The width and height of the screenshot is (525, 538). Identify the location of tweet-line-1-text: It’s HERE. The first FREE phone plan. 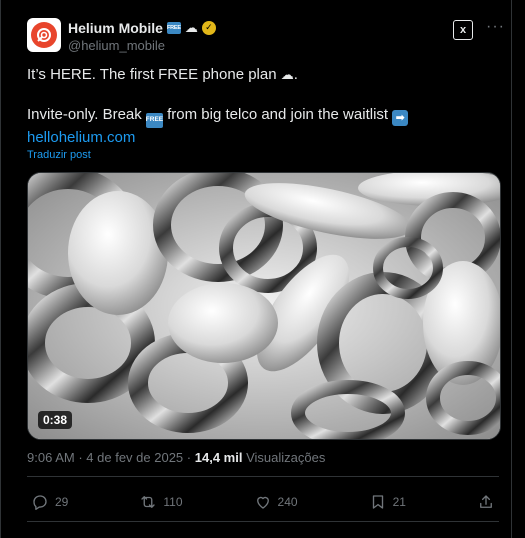
(154, 74).